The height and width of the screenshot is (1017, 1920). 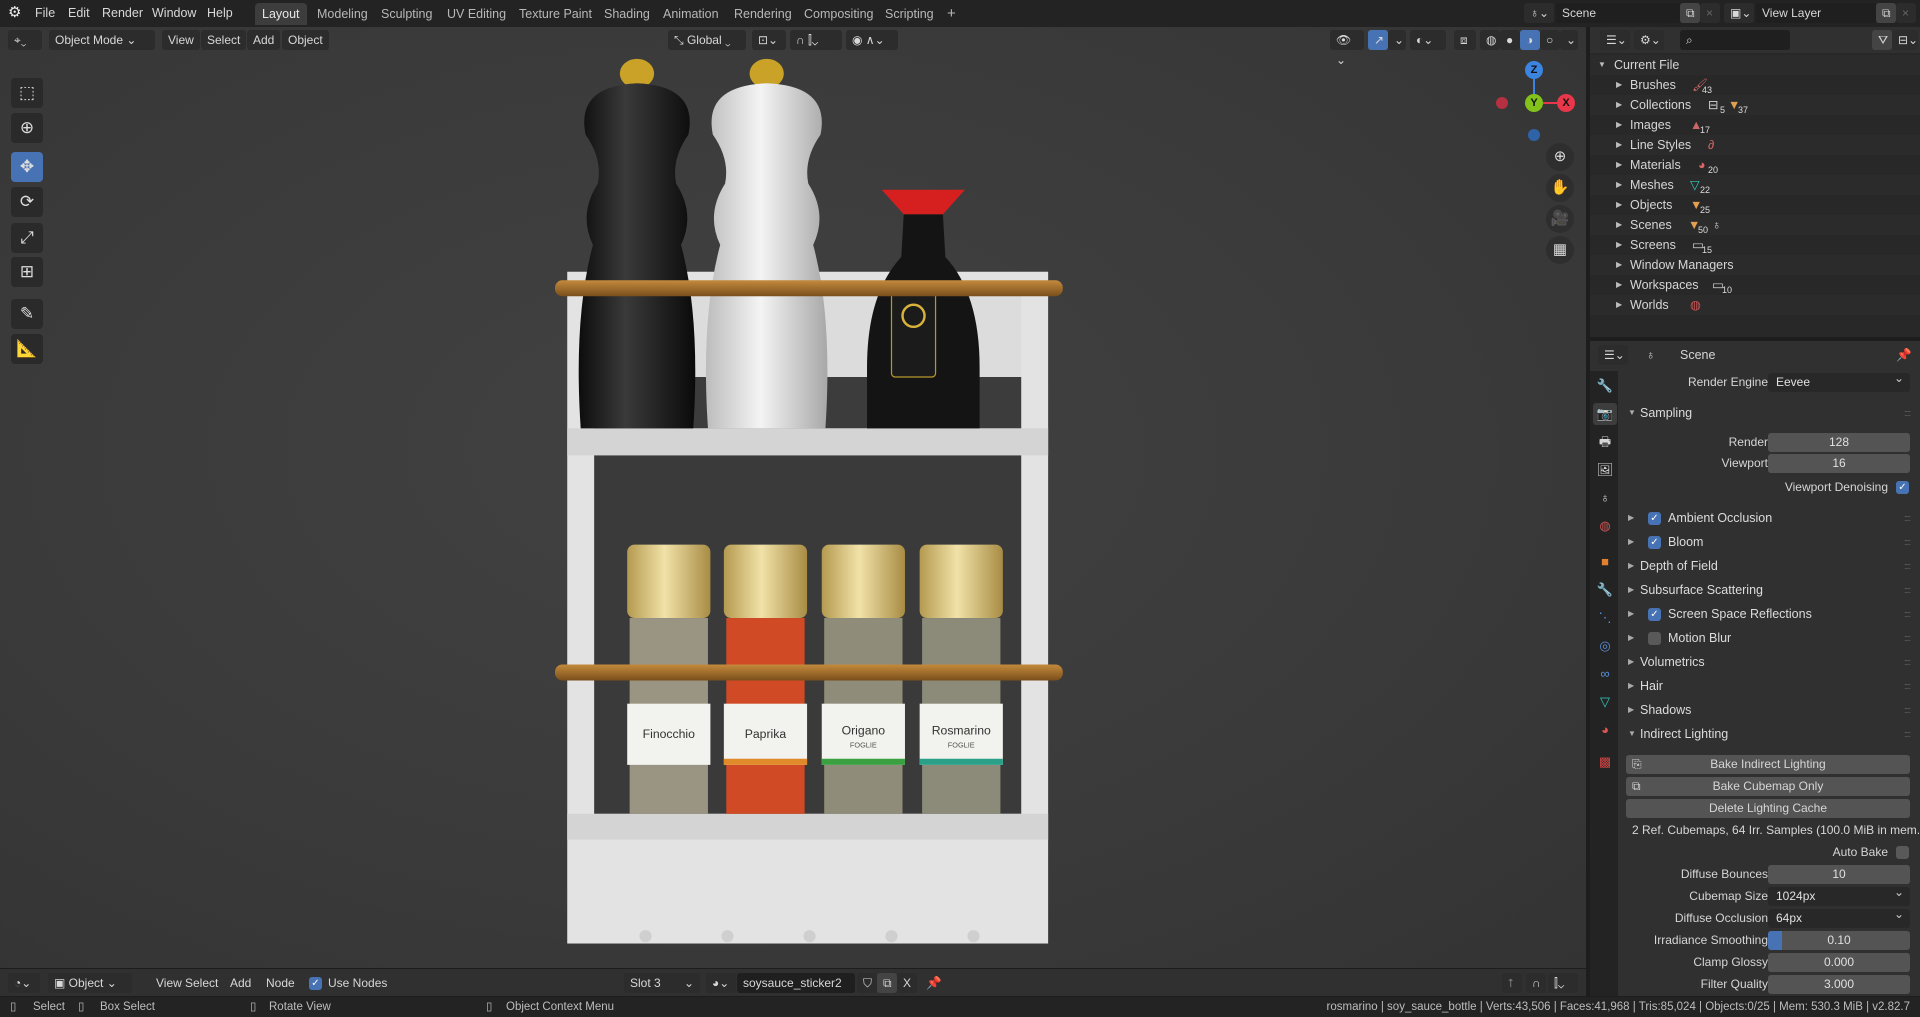 I want to click on diffuse-bounces-field: 10, so click(x=1839, y=874).